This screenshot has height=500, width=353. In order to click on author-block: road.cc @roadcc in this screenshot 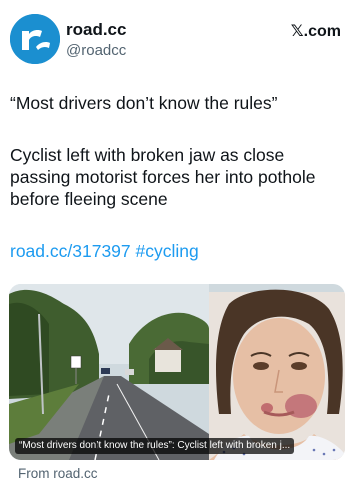, I will do `click(96, 40)`.